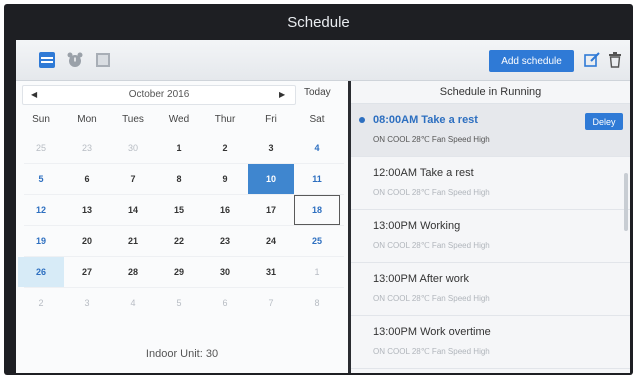 The height and width of the screenshot is (379, 637). Describe the element at coordinates (421, 279) in the screenshot. I see `schedule-item-title: 13:00PM After work` at that location.